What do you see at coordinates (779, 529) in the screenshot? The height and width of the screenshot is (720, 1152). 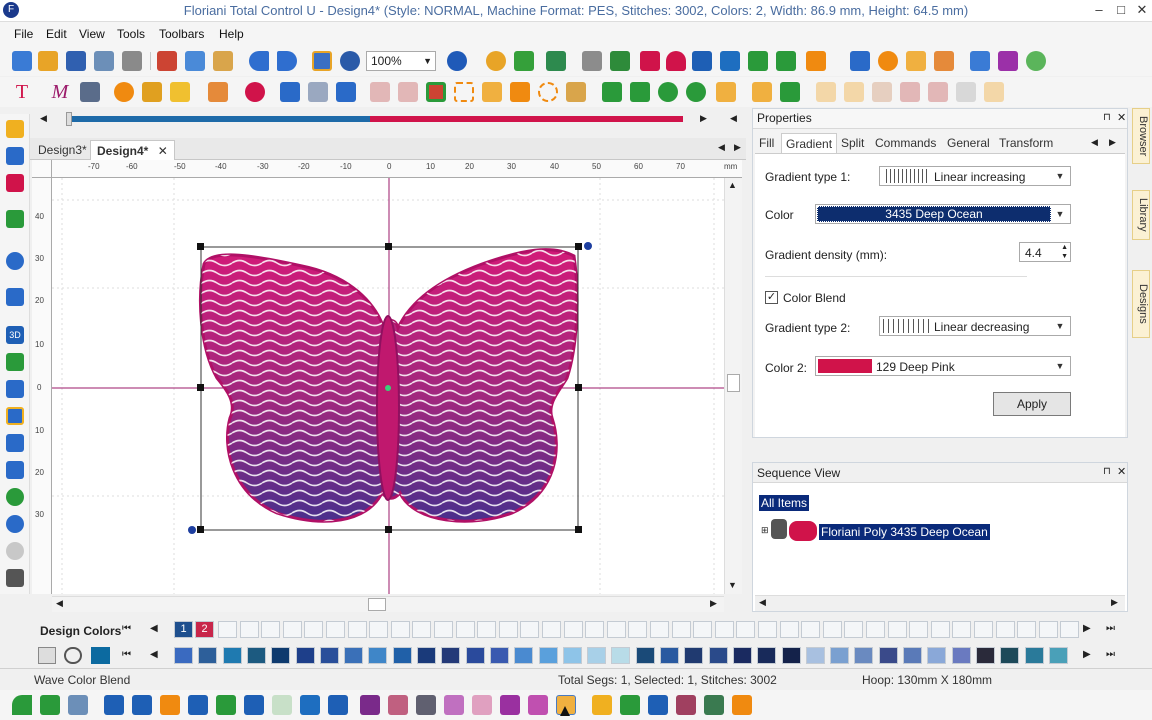 I see `visibility-lock-icon` at bounding box center [779, 529].